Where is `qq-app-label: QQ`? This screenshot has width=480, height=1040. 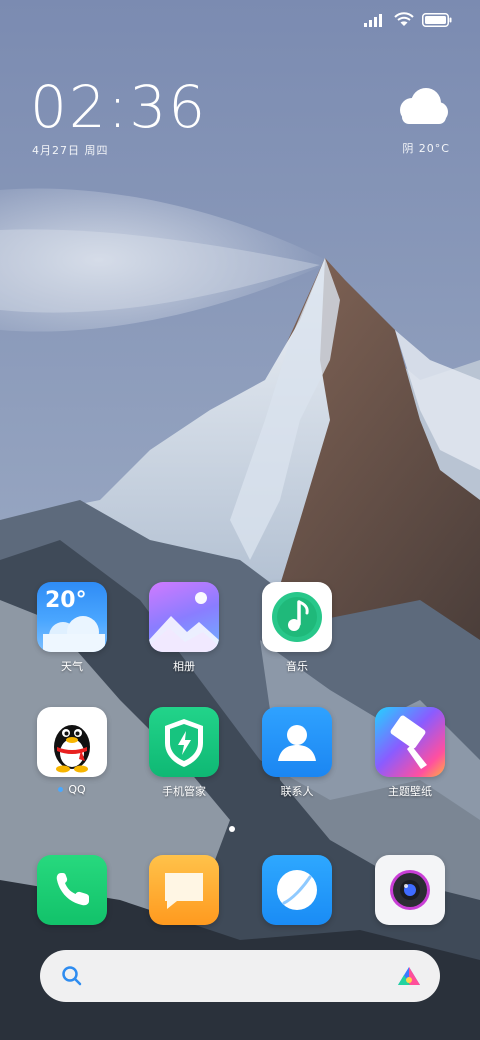 qq-app-label: QQ is located at coordinates (77, 789).